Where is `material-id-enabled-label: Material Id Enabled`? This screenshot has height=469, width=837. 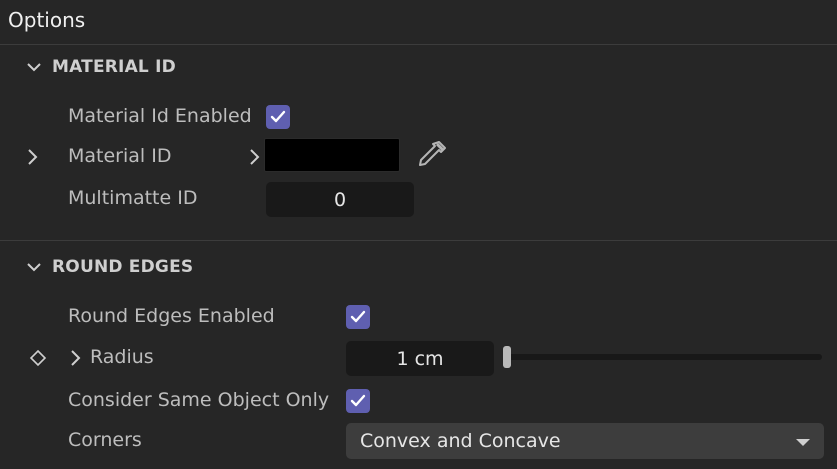
material-id-enabled-label: Material Id Enabled is located at coordinates (160, 116).